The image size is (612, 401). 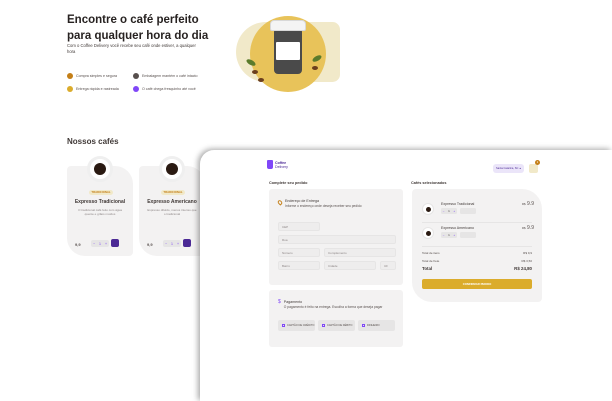 What do you see at coordinates (165, 76) in the screenshot?
I see `feature-item: Embalagem mantém o café intacto` at bounding box center [165, 76].